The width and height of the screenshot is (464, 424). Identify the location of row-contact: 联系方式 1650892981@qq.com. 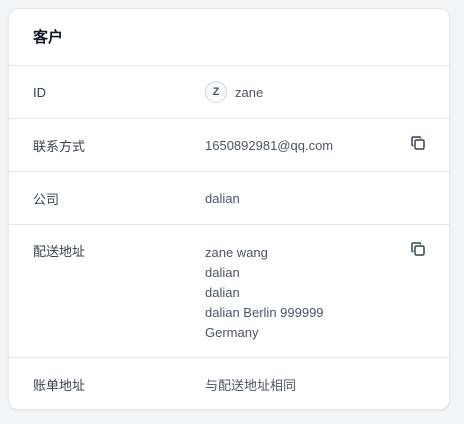
(229, 145).